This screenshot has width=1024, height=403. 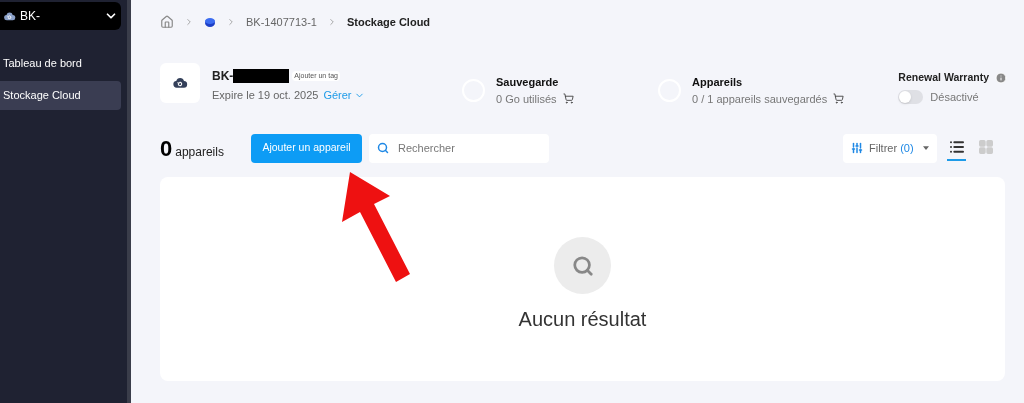 What do you see at coordinates (223, 76) in the screenshot?
I see `subscription-name: BK-` at bounding box center [223, 76].